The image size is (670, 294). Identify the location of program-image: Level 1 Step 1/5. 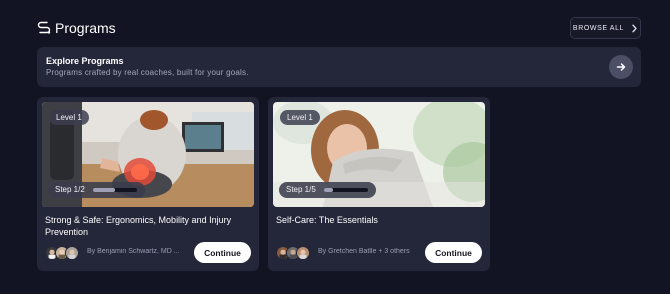
(379, 154).